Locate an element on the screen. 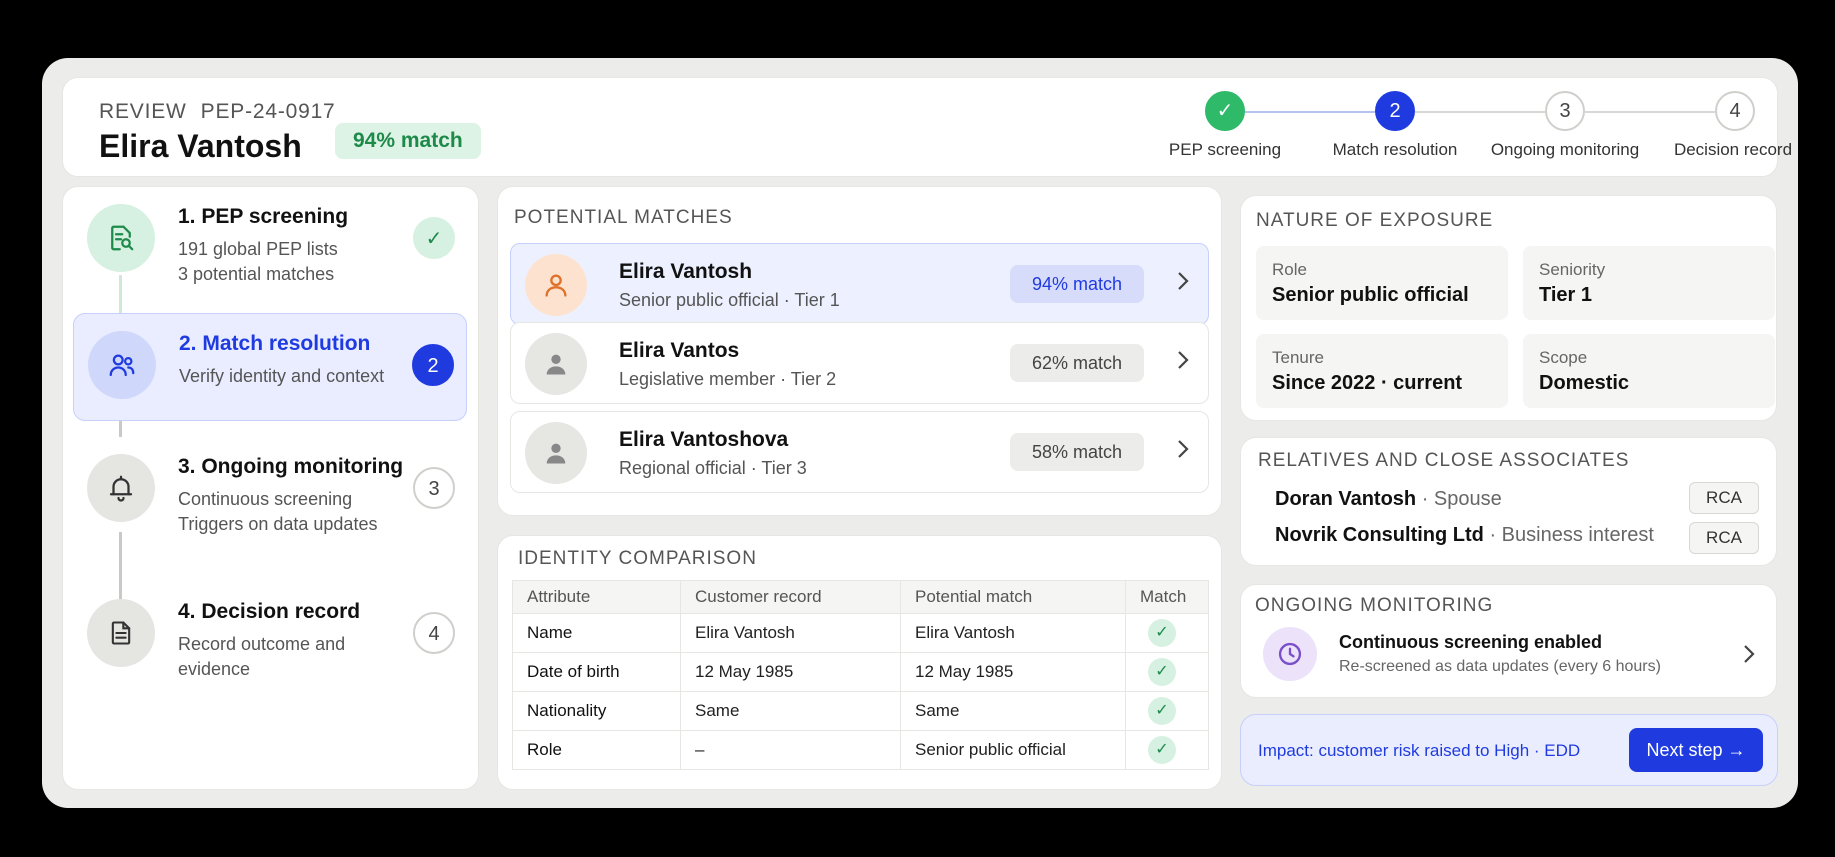 This screenshot has height=857, width=1835. step-number-badge: 3 is located at coordinates (434, 488).